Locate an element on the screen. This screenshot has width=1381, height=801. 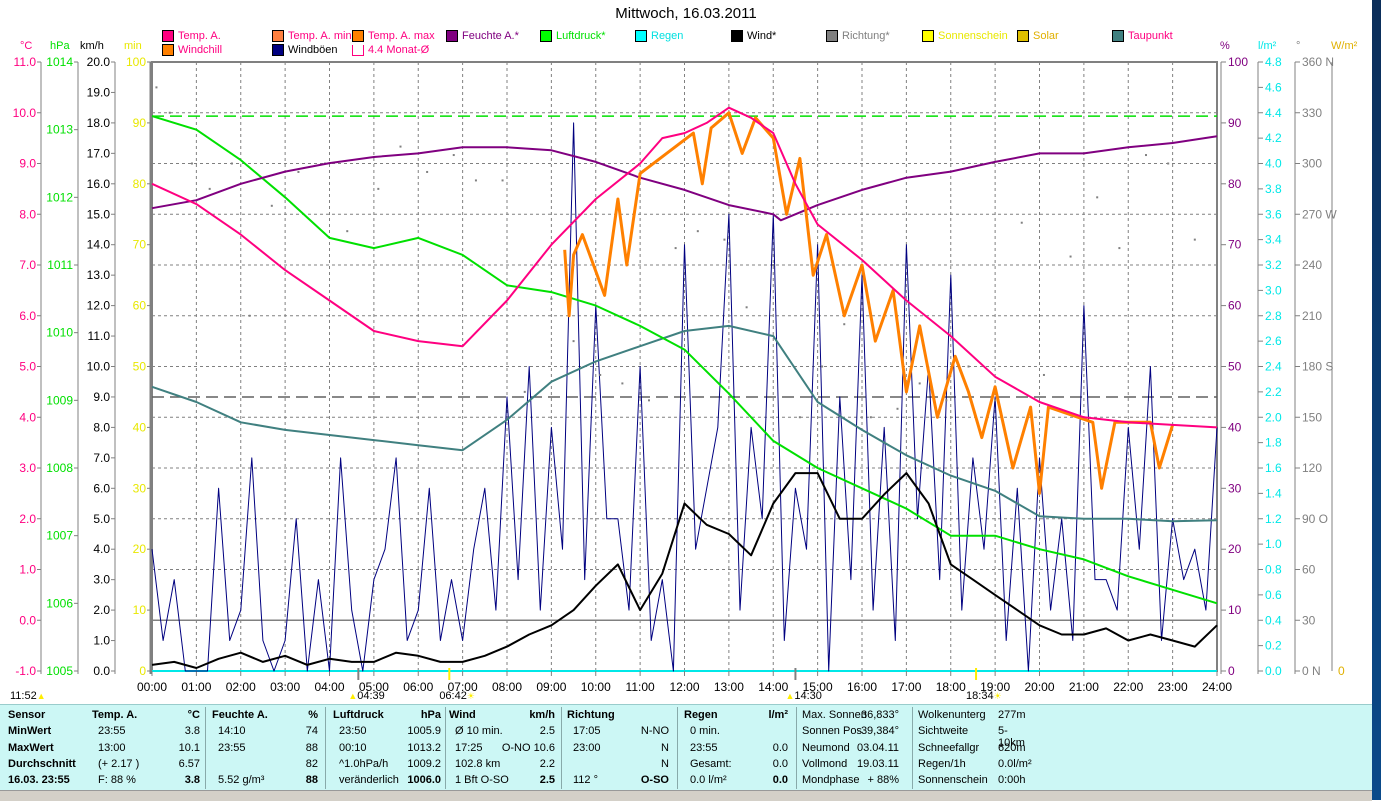
summary-row: Wolkenunterg 277m is located at coordinates (973, 717).